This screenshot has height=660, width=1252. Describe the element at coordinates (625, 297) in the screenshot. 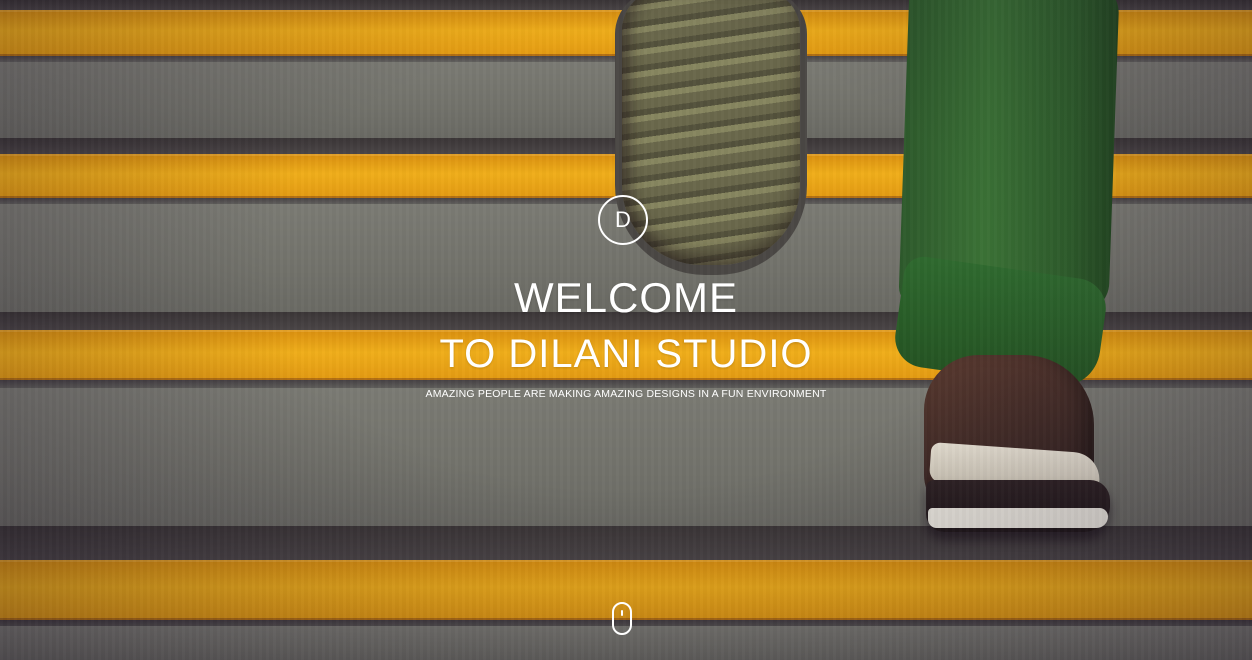

I see `hero-title-line1: WELCOME` at that location.